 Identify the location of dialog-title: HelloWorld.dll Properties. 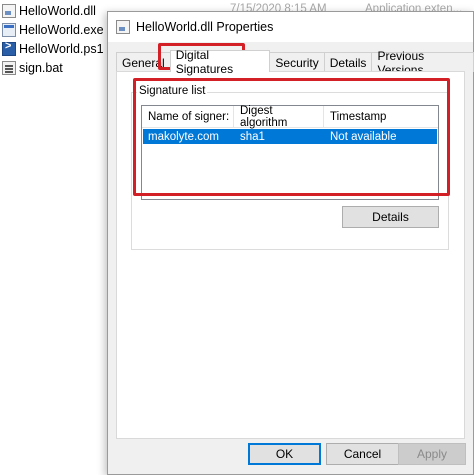
(205, 27).